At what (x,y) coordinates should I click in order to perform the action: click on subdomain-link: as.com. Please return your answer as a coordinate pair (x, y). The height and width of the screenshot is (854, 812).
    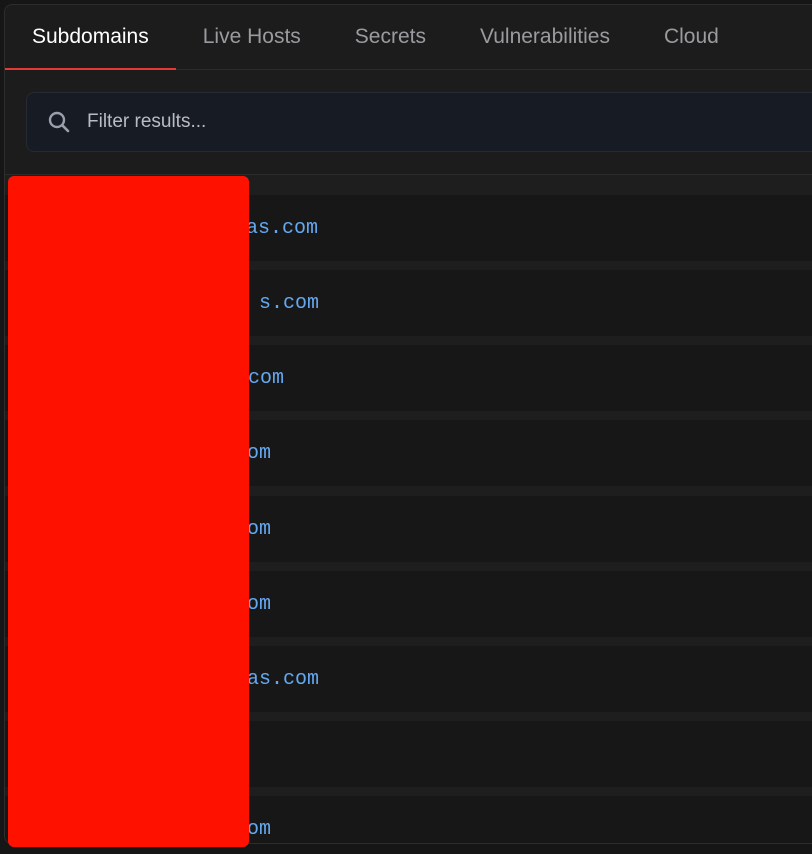
    Looking at the image, I should click on (283, 679).